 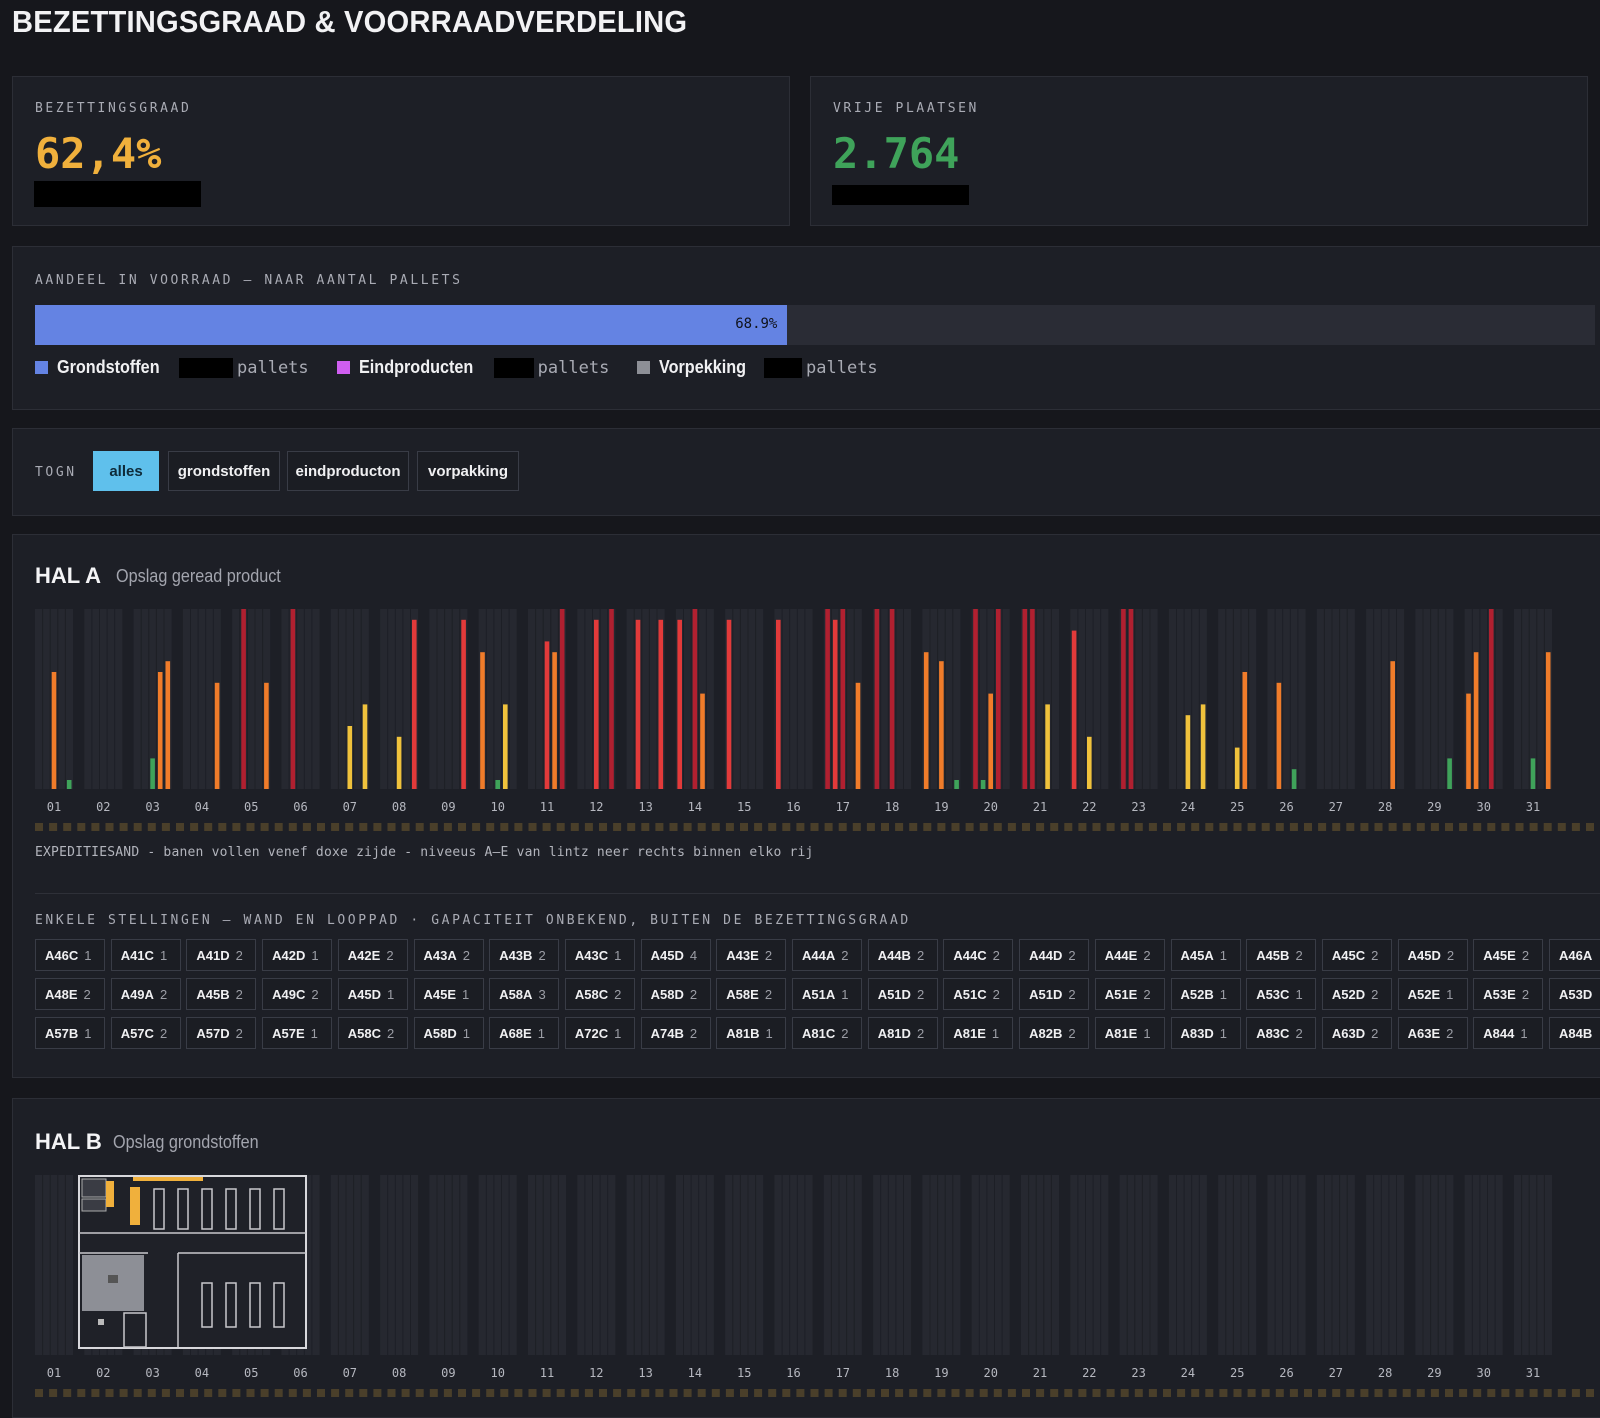 What do you see at coordinates (1432, 994) in the screenshot?
I see `rack-chip: A52E 1` at bounding box center [1432, 994].